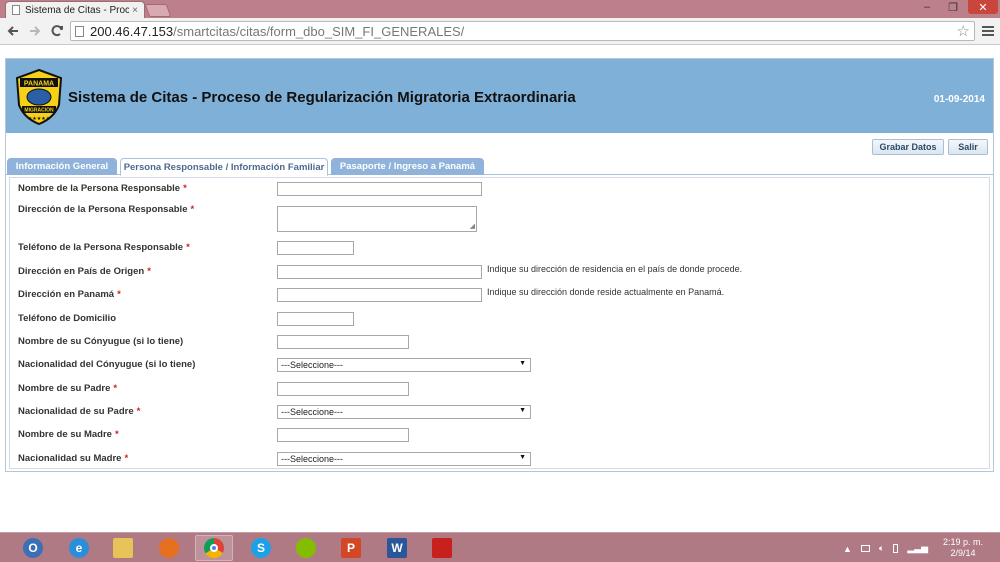 The width and height of the screenshot is (1000, 562). Describe the element at coordinates (896, 548) in the screenshot. I see `battery-icon` at that location.